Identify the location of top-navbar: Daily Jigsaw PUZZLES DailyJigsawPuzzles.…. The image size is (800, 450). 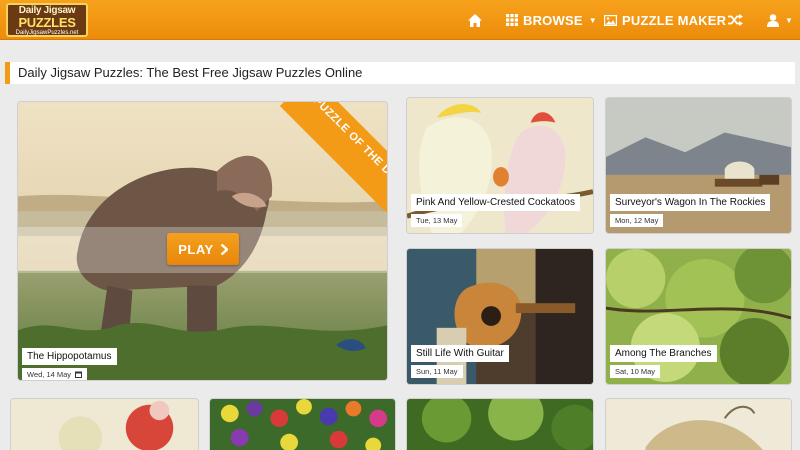
(400, 20).